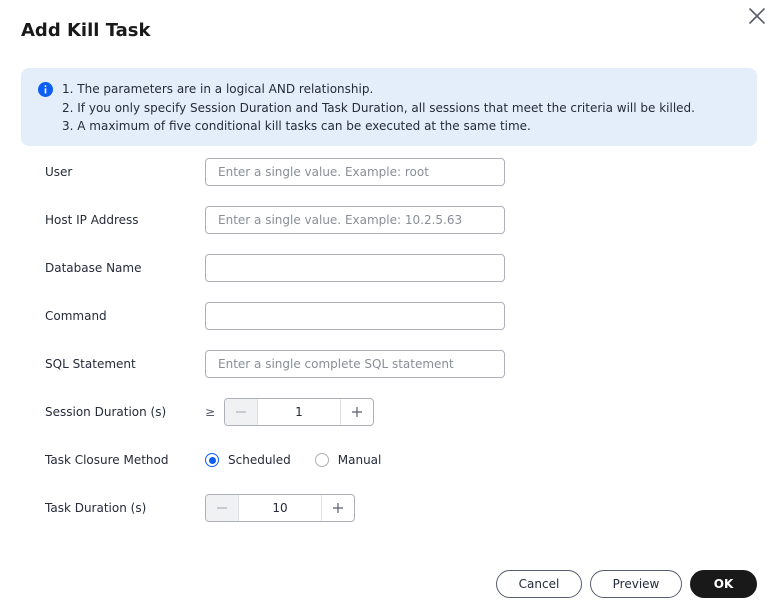 This screenshot has height=610, width=777. I want to click on task-duration-row: Task Duration (s) 10, so click(395, 508).